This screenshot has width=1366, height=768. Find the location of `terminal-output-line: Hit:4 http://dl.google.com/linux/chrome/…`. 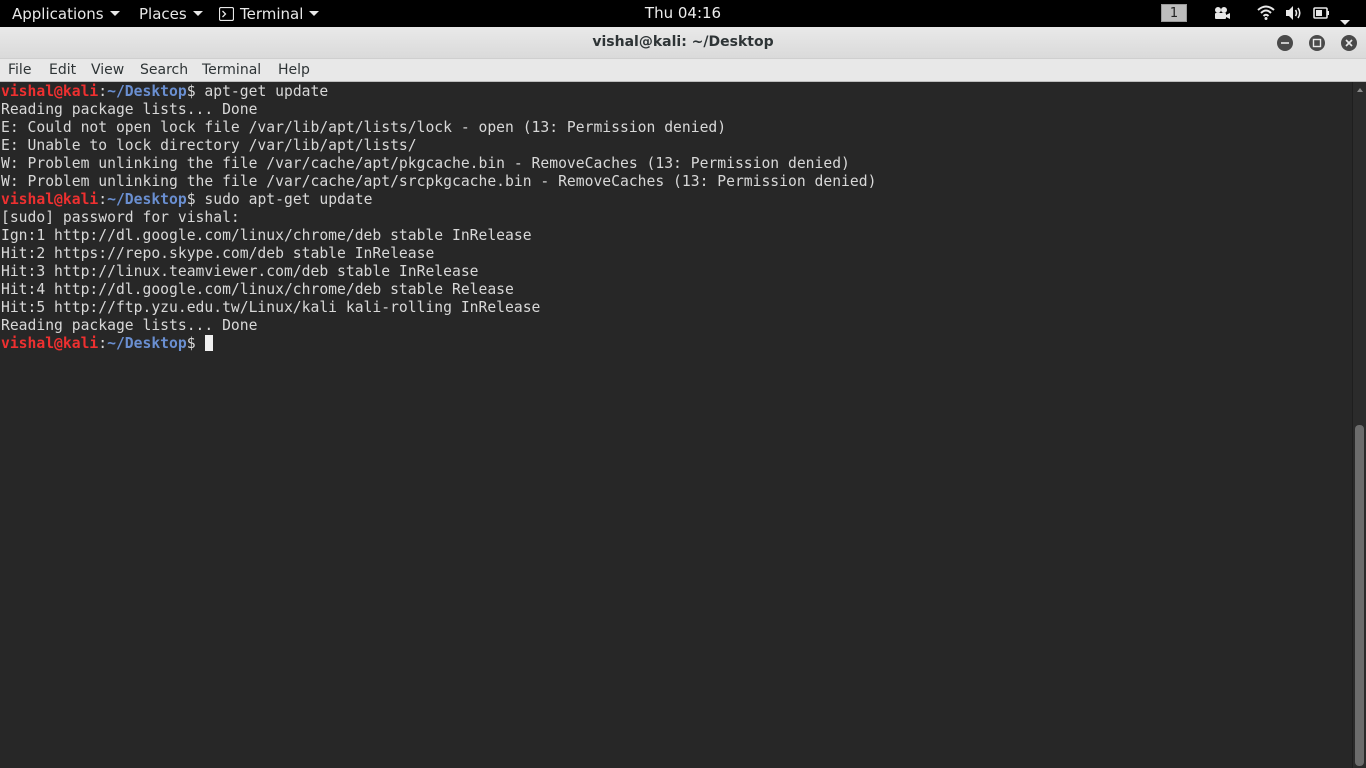

terminal-output-line: Hit:4 http://dl.google.com/linux/chrome/… is located at coordinates (257, 289).